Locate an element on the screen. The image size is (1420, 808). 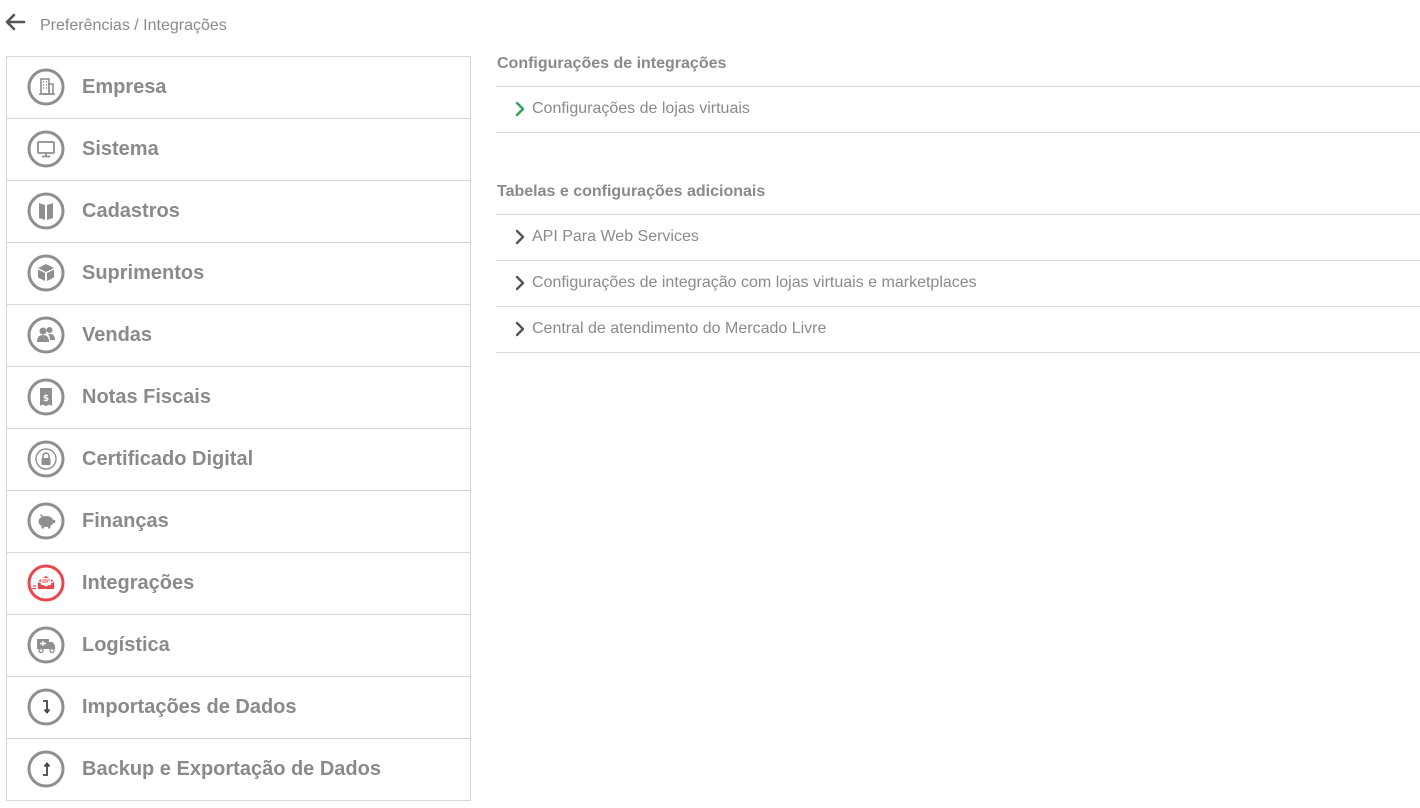
sidebar-item-label: Finanças is located at coordinates (125, 521).